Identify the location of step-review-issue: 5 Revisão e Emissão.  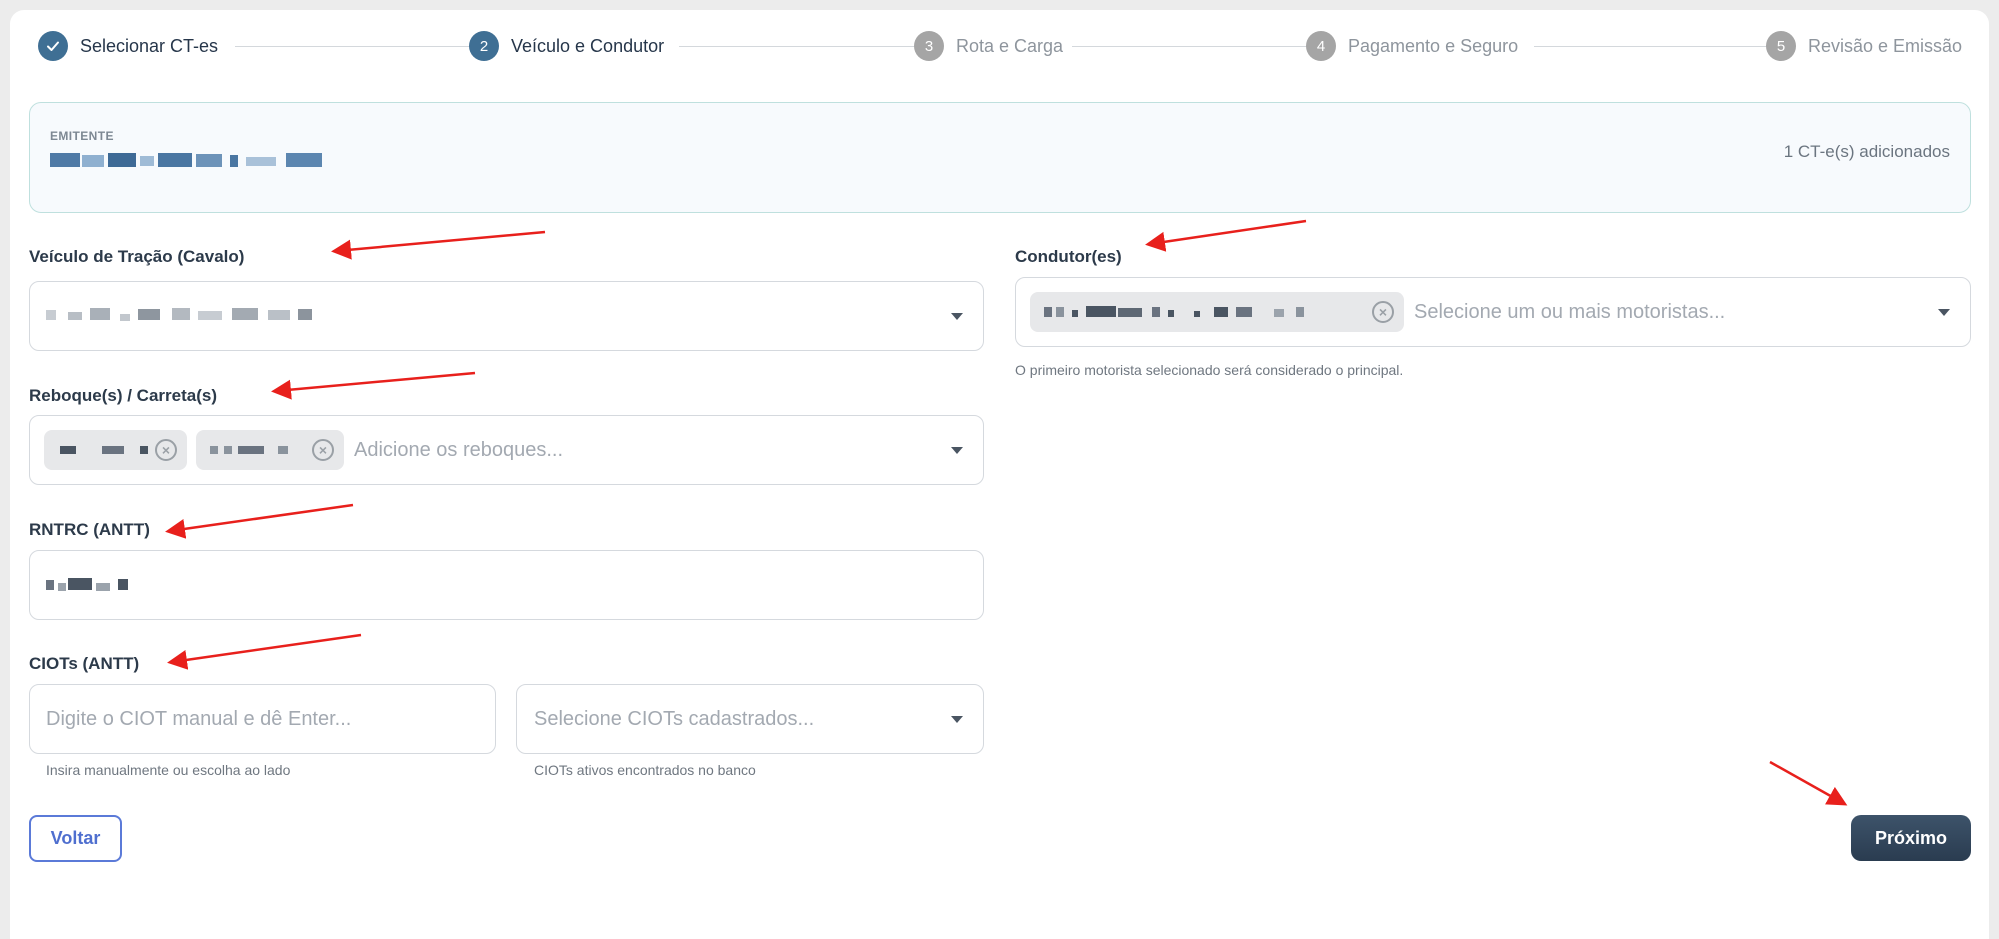
(1864, 46).